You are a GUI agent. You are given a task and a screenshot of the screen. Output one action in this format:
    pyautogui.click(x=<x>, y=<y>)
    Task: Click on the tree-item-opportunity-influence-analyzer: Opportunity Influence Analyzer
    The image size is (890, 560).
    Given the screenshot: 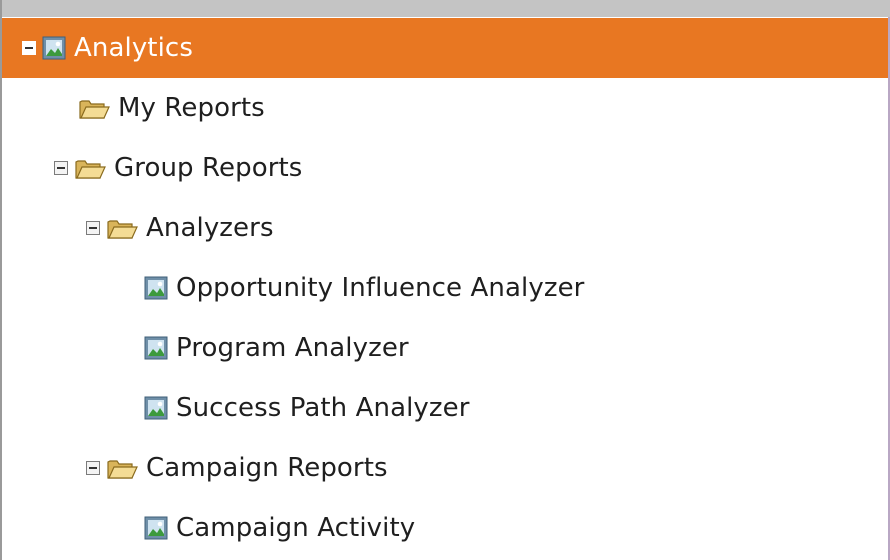 What is the action you would take?
    pyautogui.click(x=445, y=288)
    